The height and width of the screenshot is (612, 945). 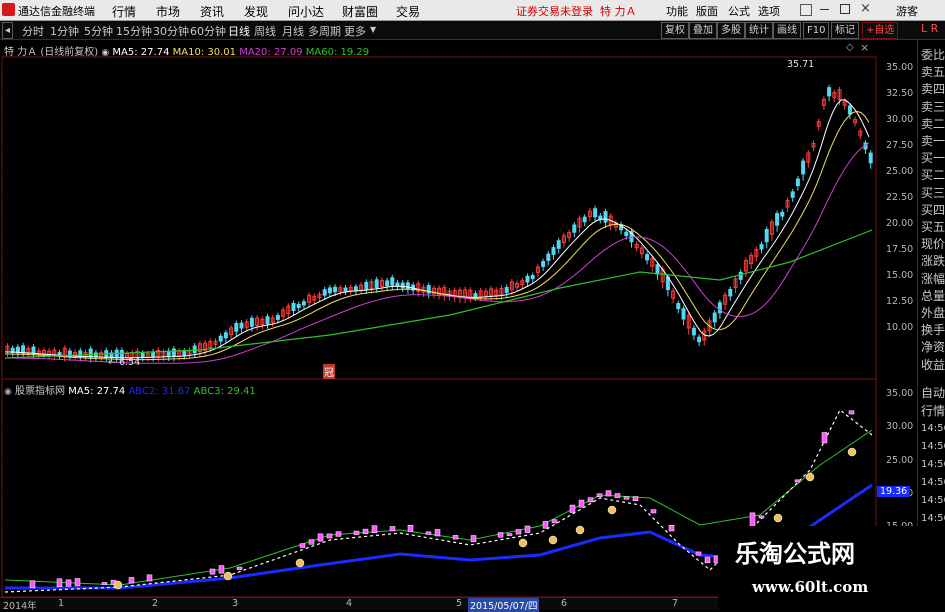 I want to click on close-icon: ×, so click(x=865, y=8).